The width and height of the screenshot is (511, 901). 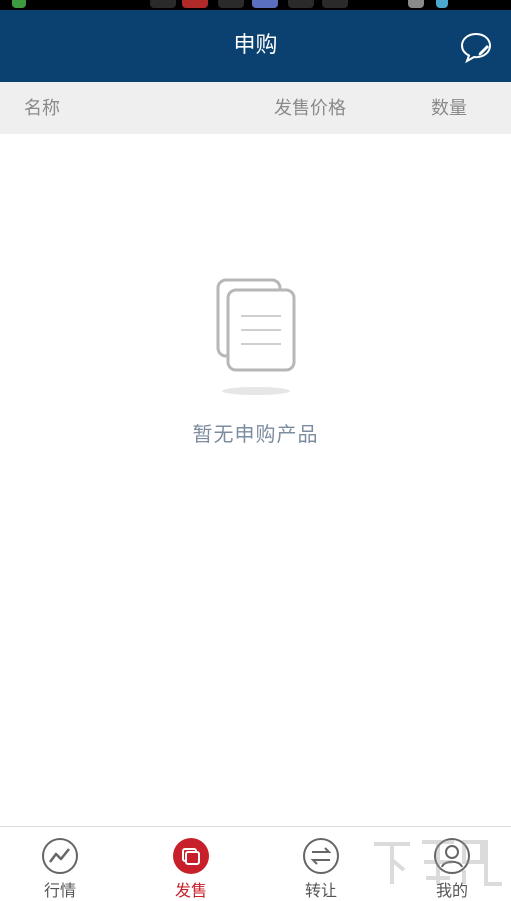 I want to click on documents-icon, so click(x=256, y=336).